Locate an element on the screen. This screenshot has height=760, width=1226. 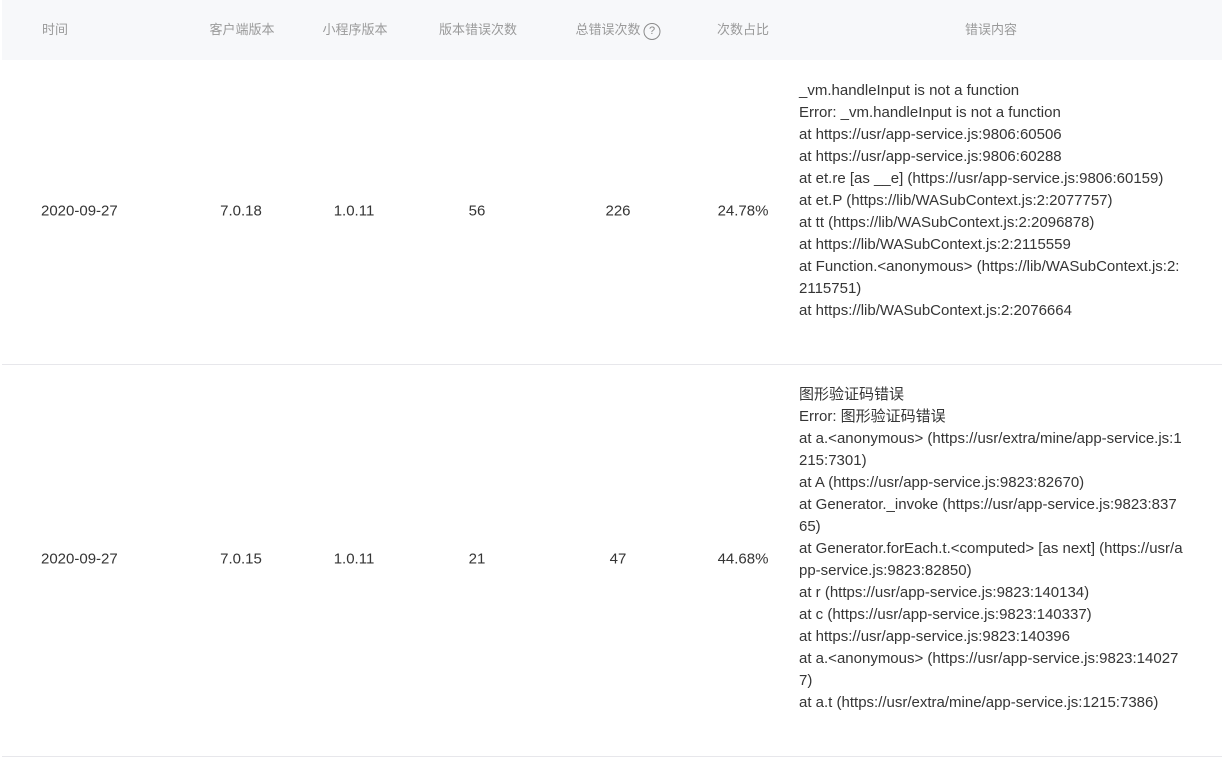
cell-total-error-count: 47 is located at coordinates (618, 559).